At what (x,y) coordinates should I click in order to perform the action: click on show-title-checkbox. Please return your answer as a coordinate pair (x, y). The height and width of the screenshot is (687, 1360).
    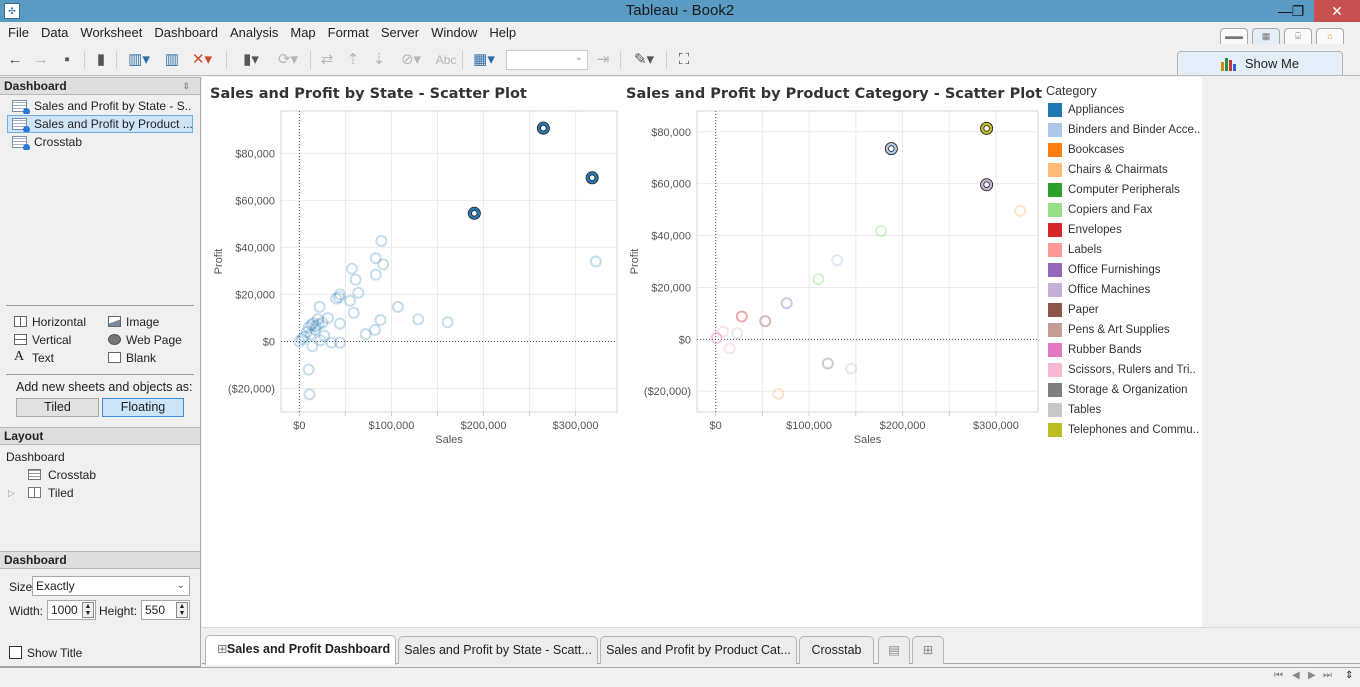
    Looking at the image, I should click on (15, 652).